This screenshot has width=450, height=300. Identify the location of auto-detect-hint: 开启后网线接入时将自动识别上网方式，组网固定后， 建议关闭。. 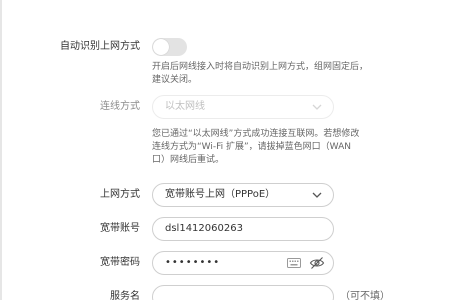
(294, 74).